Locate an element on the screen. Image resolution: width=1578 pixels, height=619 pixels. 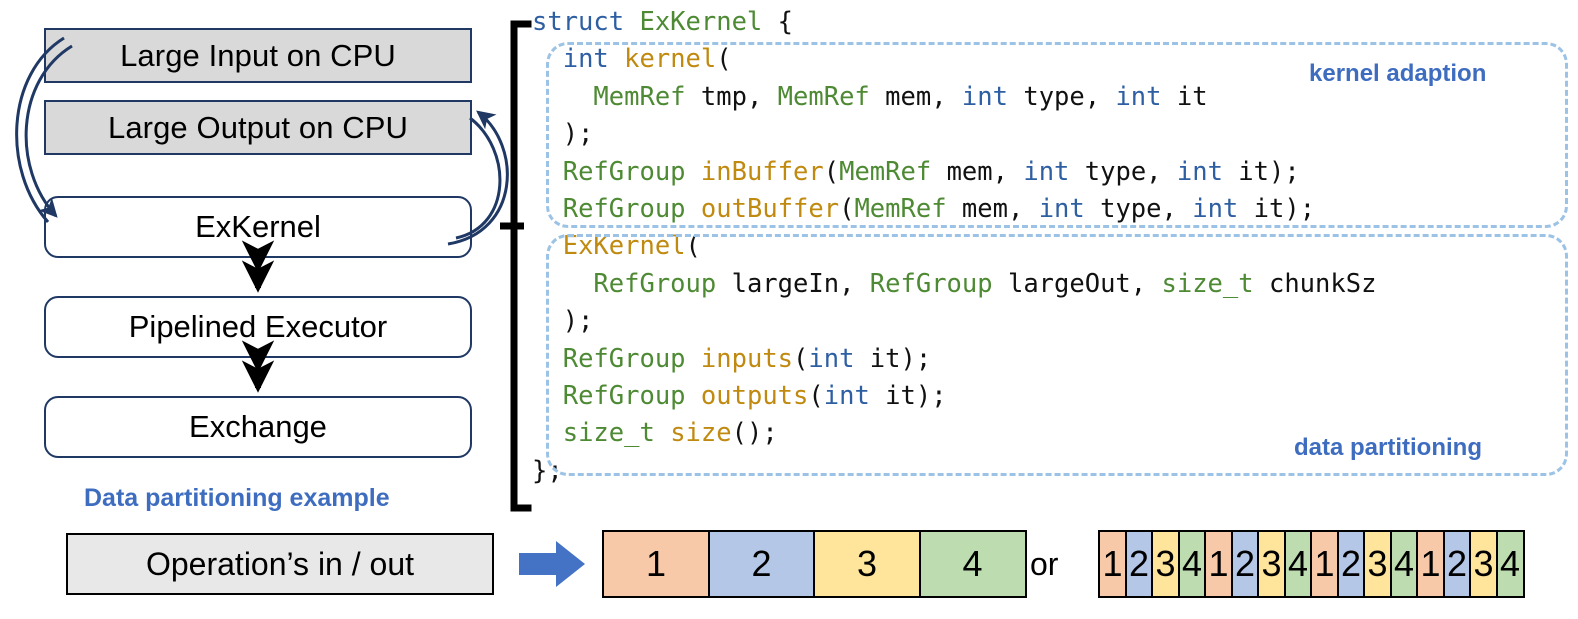
data-partitioning-example-caption: Data partitioning example is located at coordinates (237, 498).